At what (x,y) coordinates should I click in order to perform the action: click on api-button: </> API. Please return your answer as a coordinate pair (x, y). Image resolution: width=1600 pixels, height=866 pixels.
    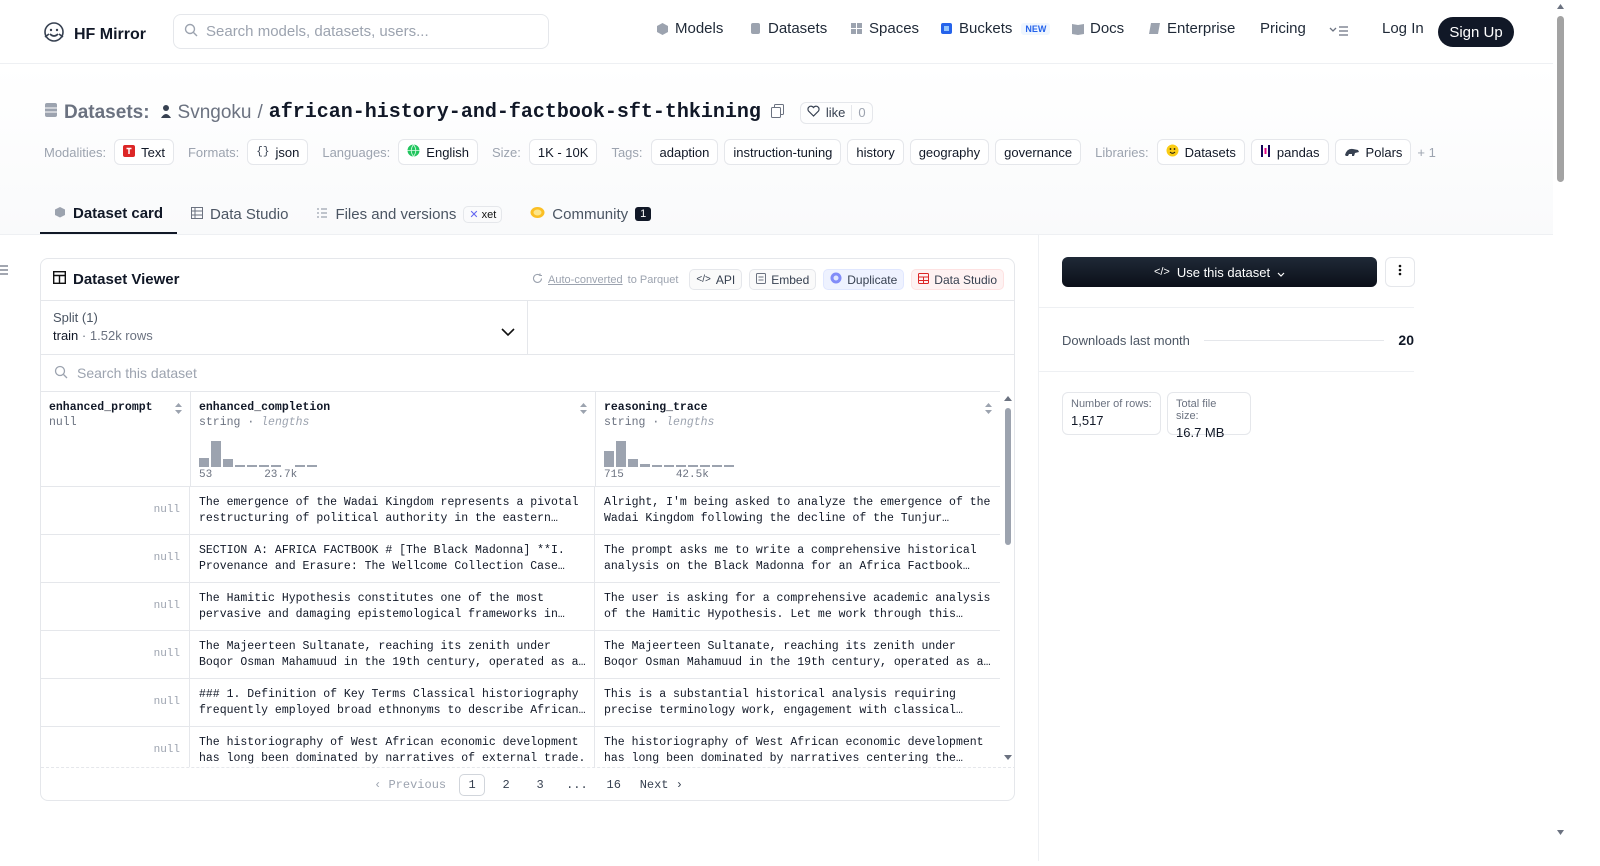
    Looking at the image, I should click on (716, 279).